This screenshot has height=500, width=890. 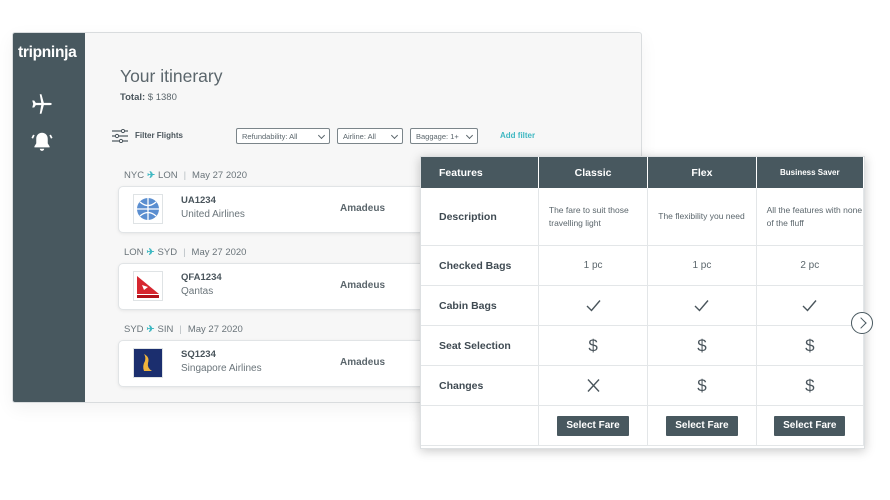 What do you see at coordinates (810, 265) in the screenshot?
I see `checked-business-saver: 2 pc` at bounding box center [810, 265].